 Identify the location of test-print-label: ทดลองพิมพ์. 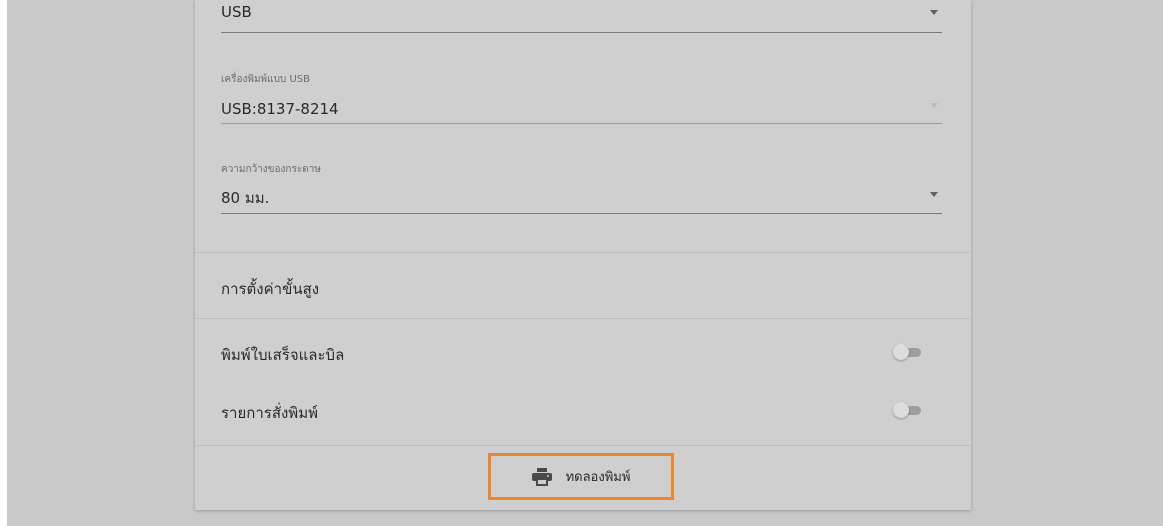
(598, 477).